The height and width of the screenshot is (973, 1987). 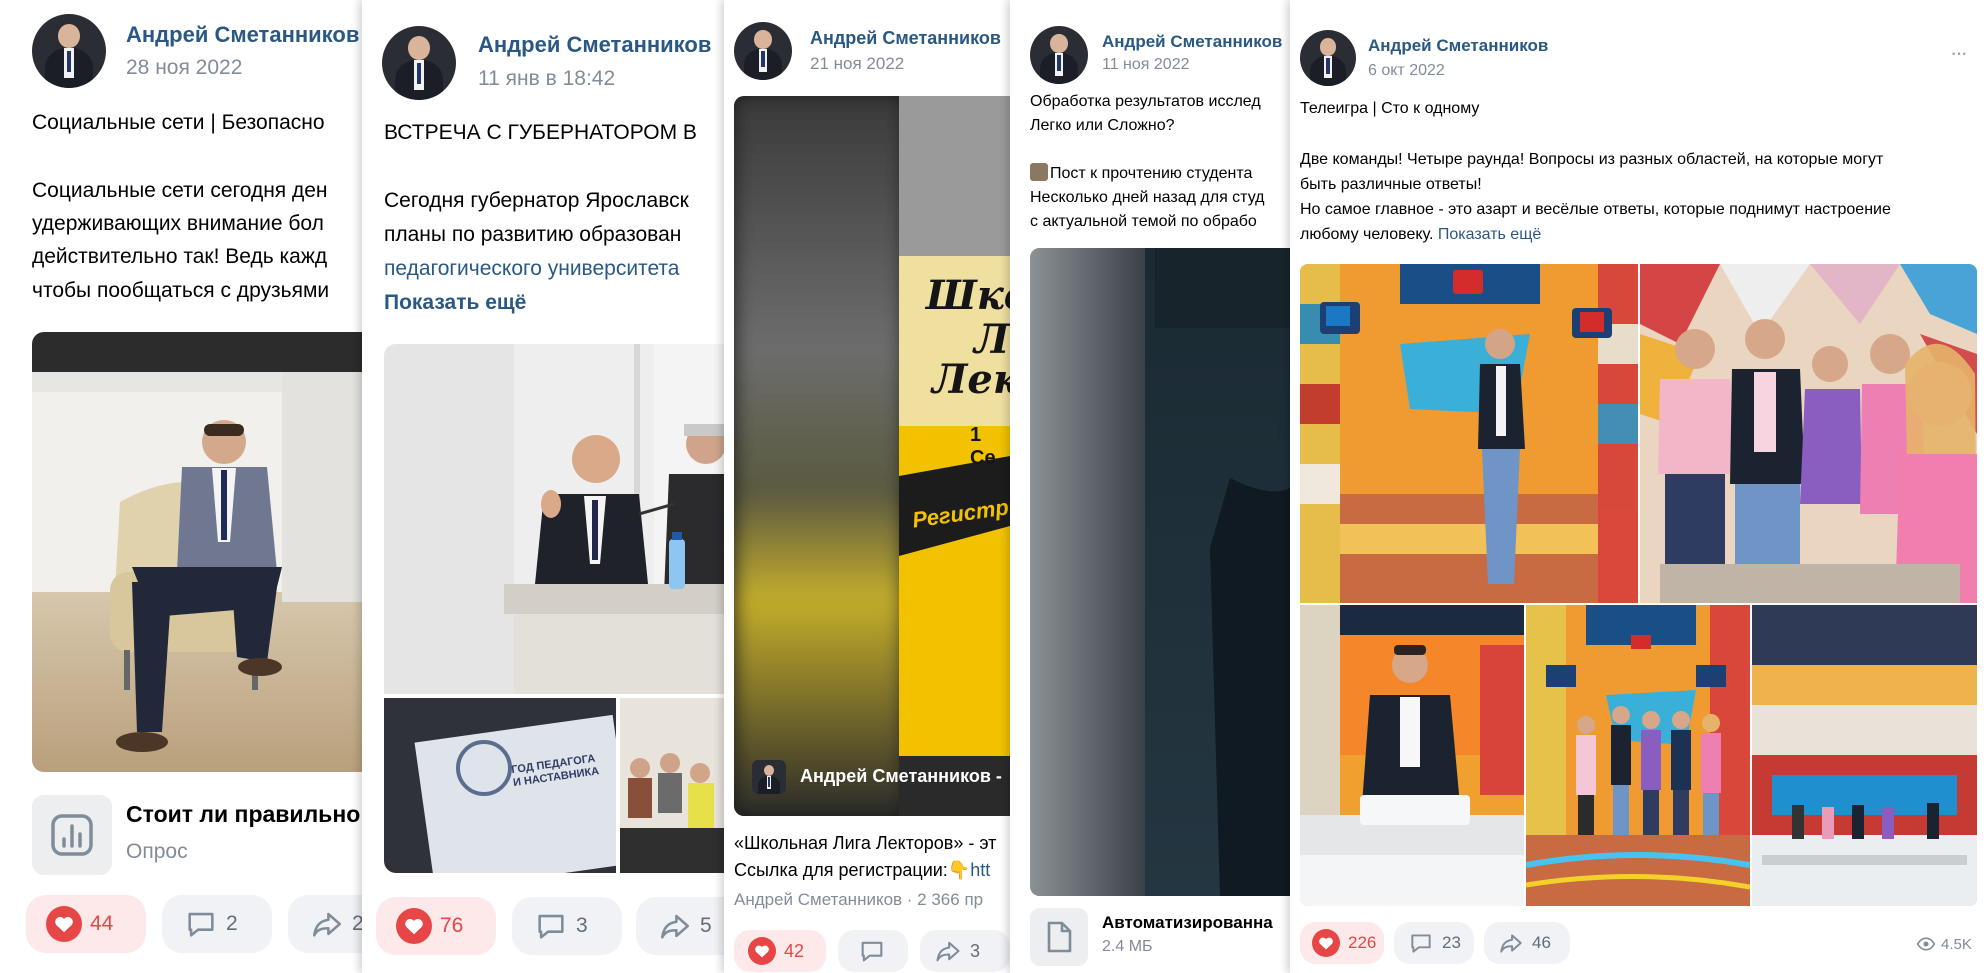 What do you see at coordinates (1541, 942) in the screenshot?
I see `share-count: 46` at bounding box center [1541, 942].